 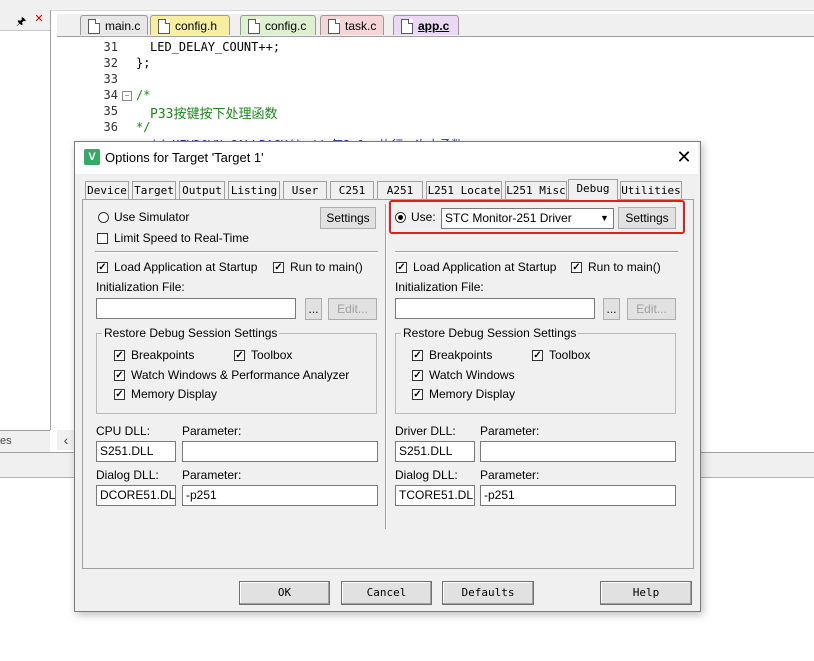 I want to click on simulator-settings-button: Settings, so click(x=348, y=218).